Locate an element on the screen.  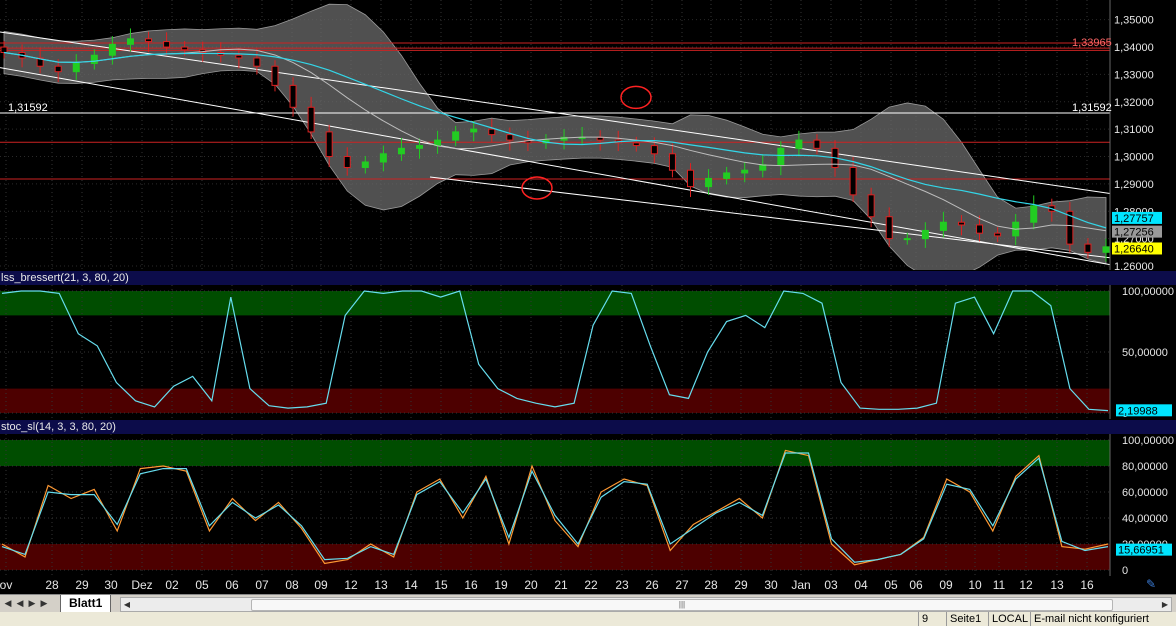
date-tick-label: 29 is located at coordinates (81, 585).